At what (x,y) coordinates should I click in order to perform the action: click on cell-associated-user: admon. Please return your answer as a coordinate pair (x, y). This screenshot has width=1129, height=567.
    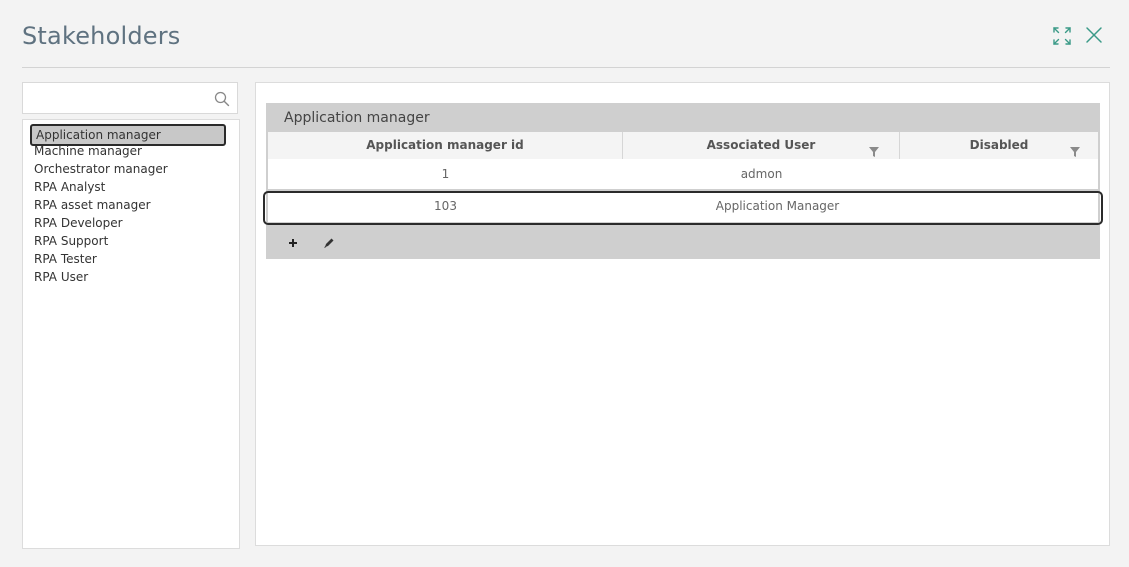
    Looking at the image, I should click on (761, 174).